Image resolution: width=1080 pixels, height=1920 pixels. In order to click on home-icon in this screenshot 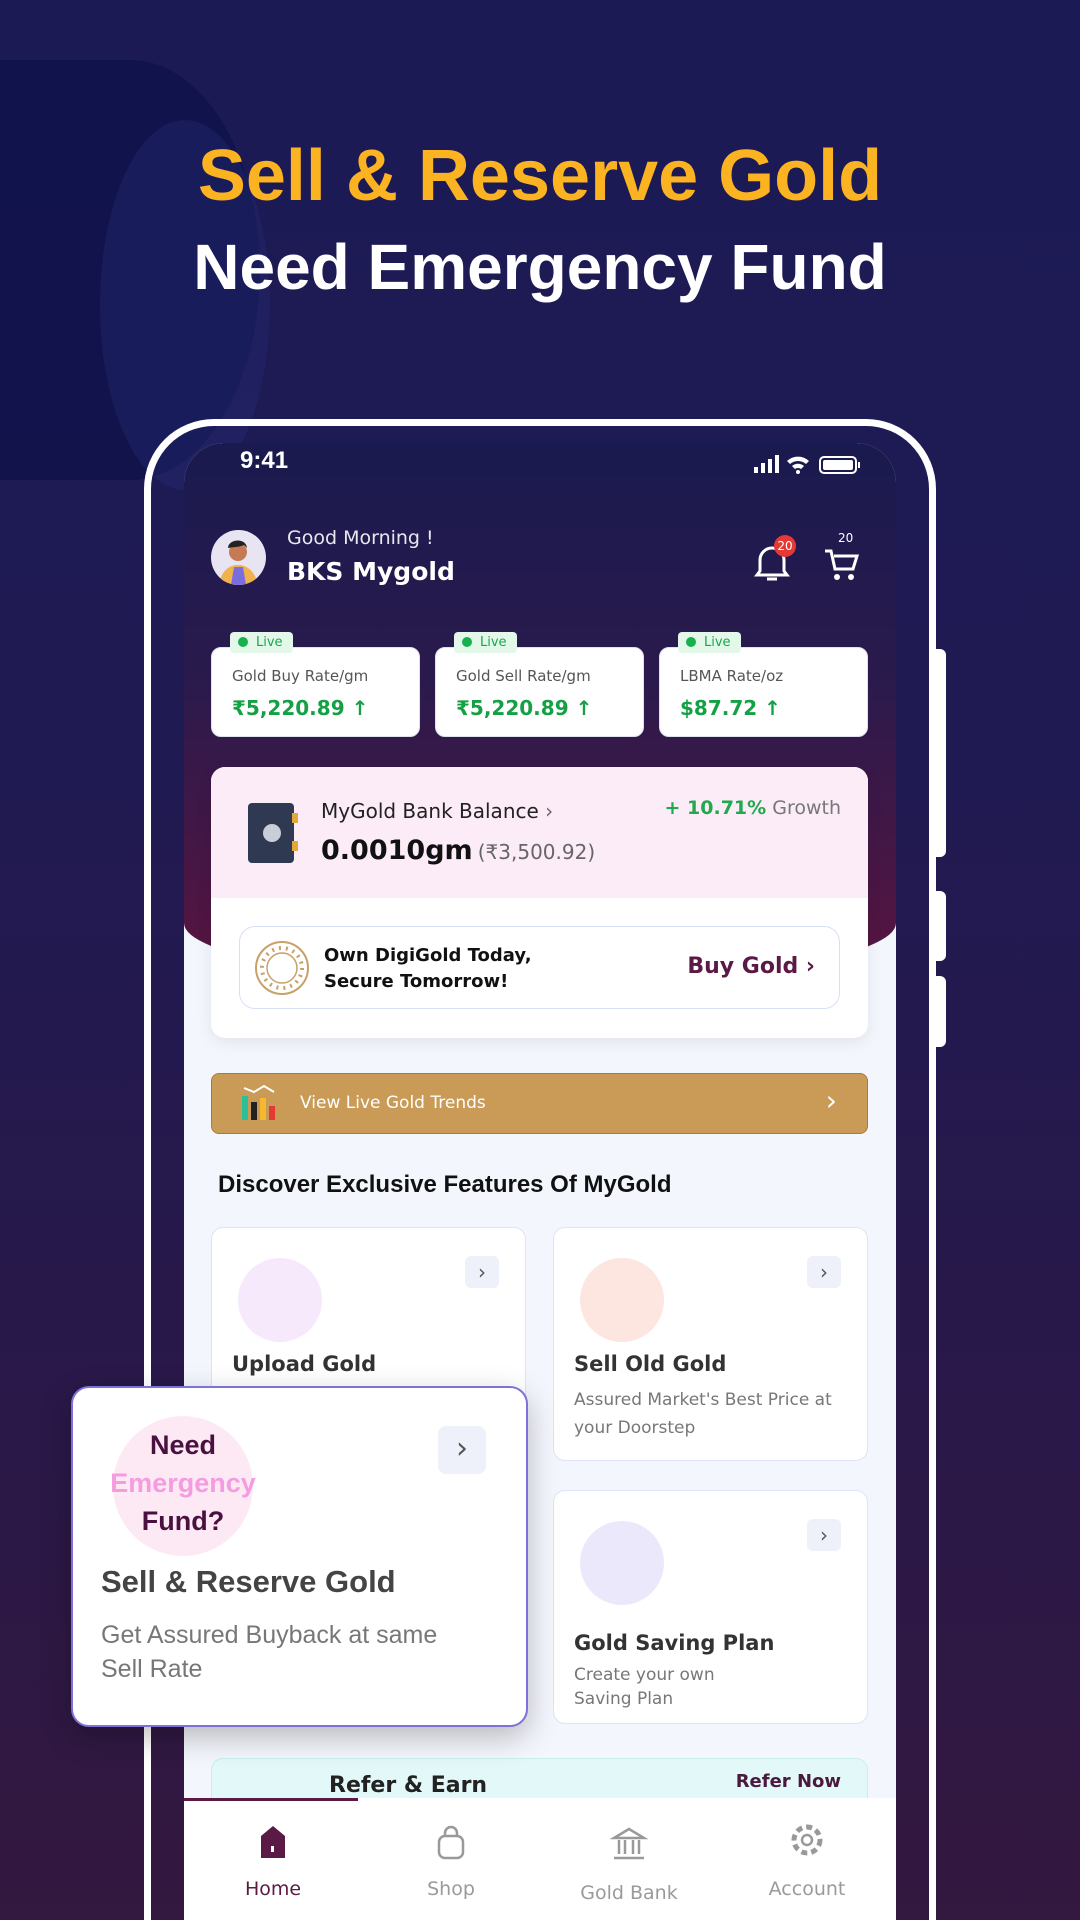, I will do `click(273, 1842)`.